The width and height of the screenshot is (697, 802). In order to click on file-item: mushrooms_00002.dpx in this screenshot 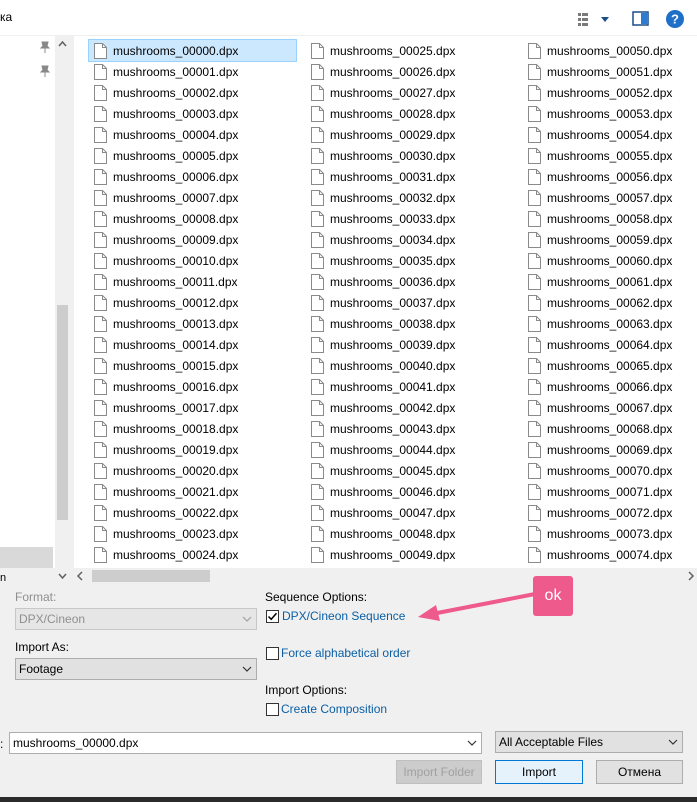, I will do `click(189, 92)`.